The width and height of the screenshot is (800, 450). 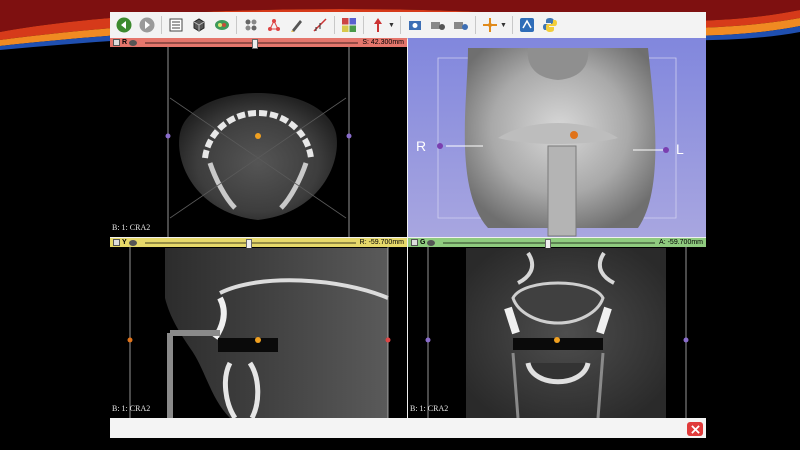 I want to click on data-icon, so click(x=176, y=25).